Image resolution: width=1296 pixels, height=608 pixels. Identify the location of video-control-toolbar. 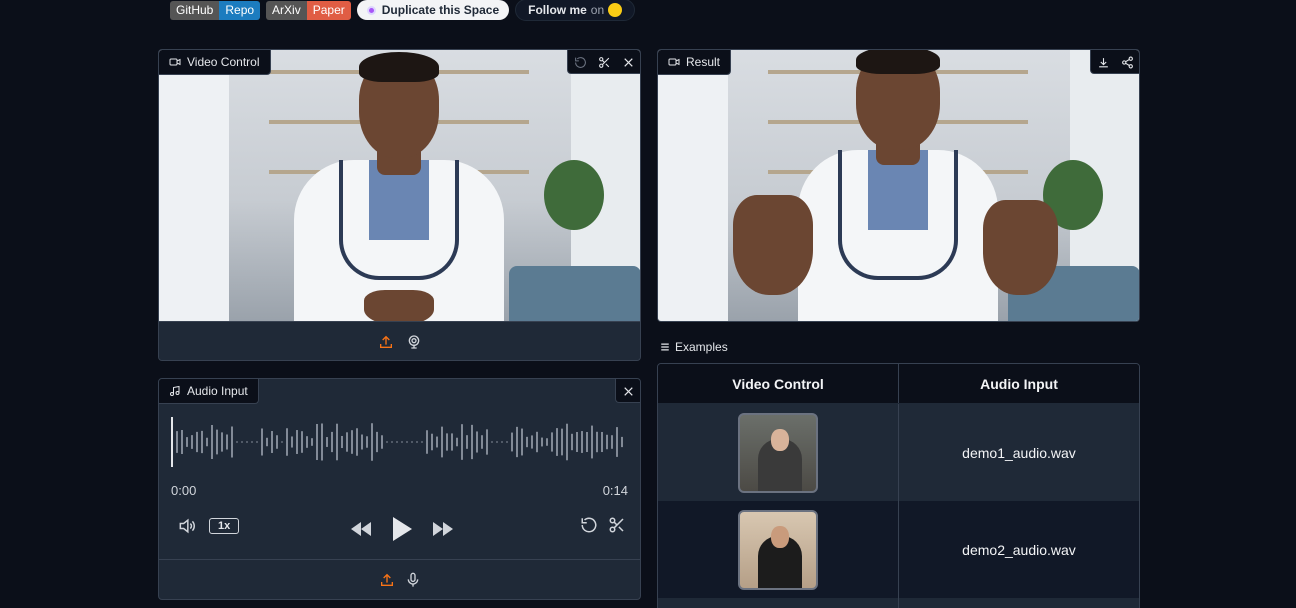
(603, 62).